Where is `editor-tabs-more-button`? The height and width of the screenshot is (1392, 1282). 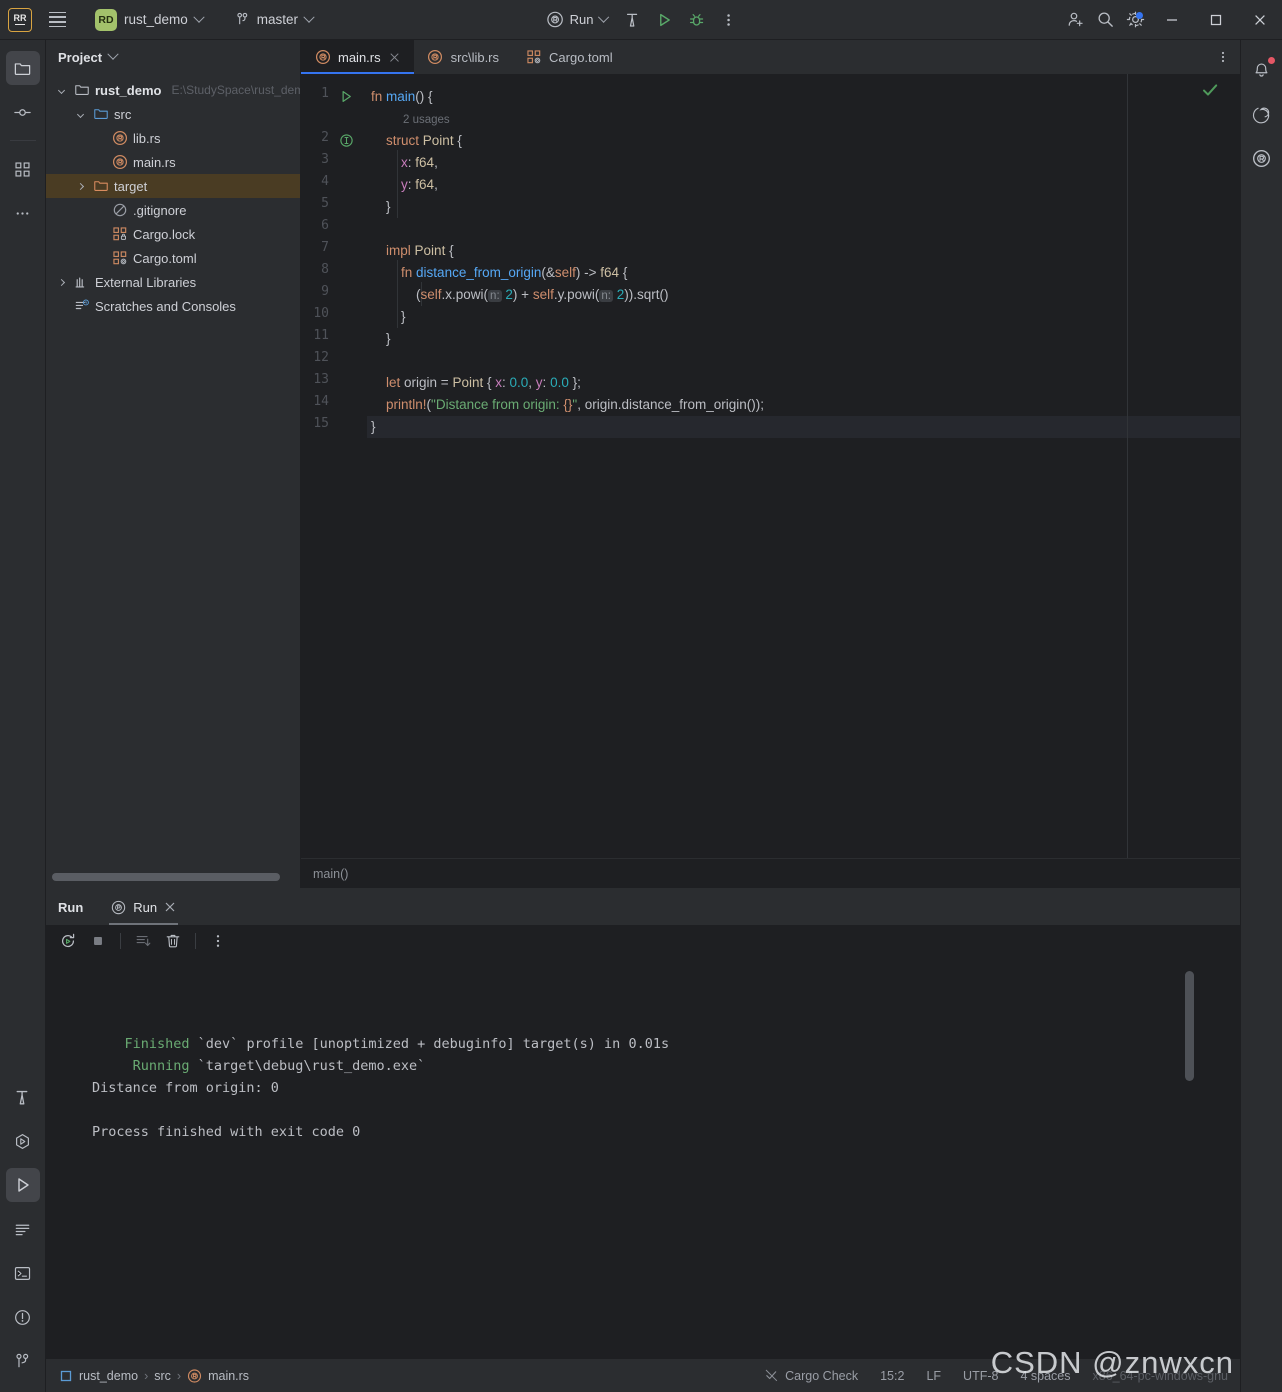
editor-tabs-more-button is located at coordinates (1223, 57).